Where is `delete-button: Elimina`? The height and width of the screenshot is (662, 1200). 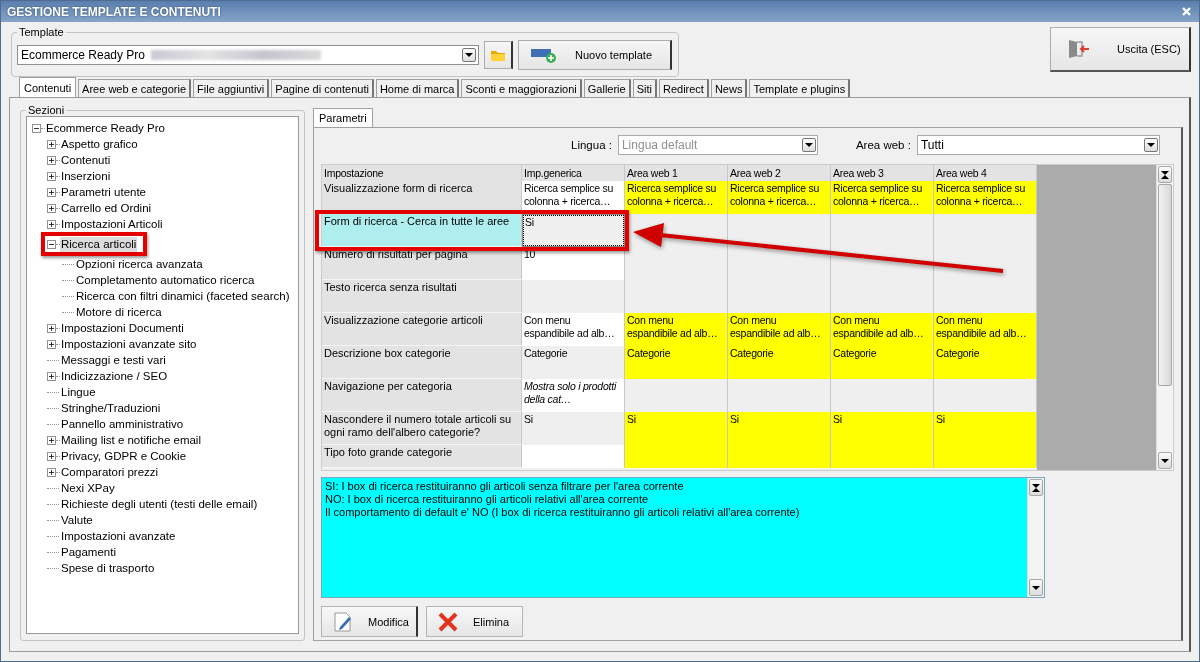
delete-button: Elimina is located at coordinates (474, 621).